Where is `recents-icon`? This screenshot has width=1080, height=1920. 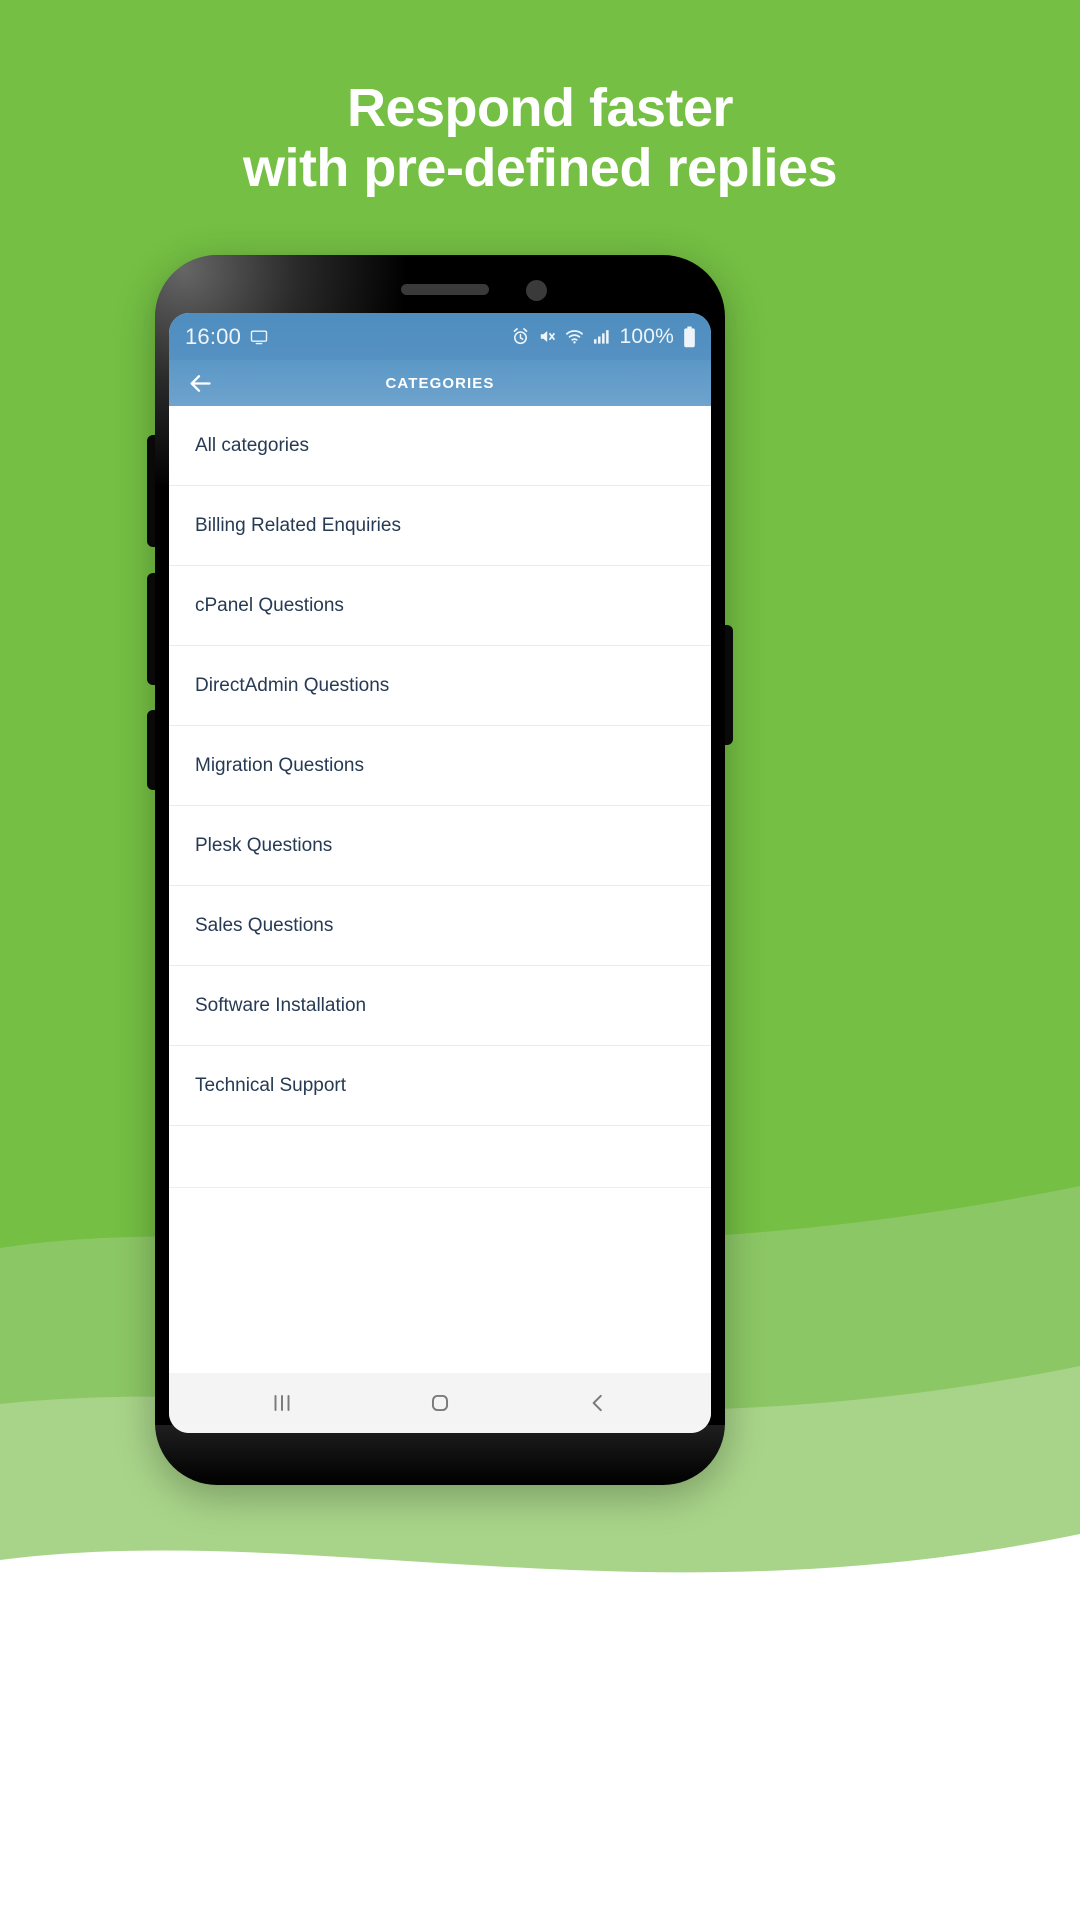
recents-icon is located at coordinates (282, 1403).